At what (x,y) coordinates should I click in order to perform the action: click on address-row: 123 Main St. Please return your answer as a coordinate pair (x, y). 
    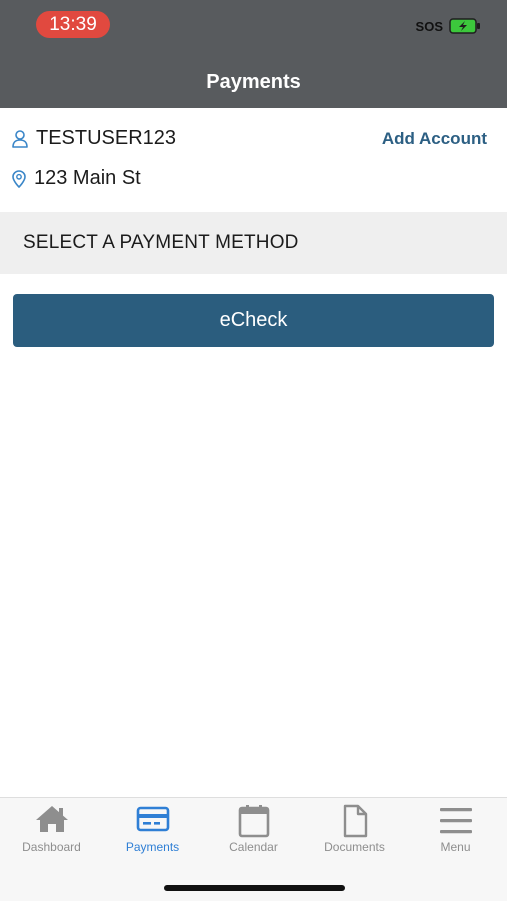
    Looking at the image, I should click on (76, 178).